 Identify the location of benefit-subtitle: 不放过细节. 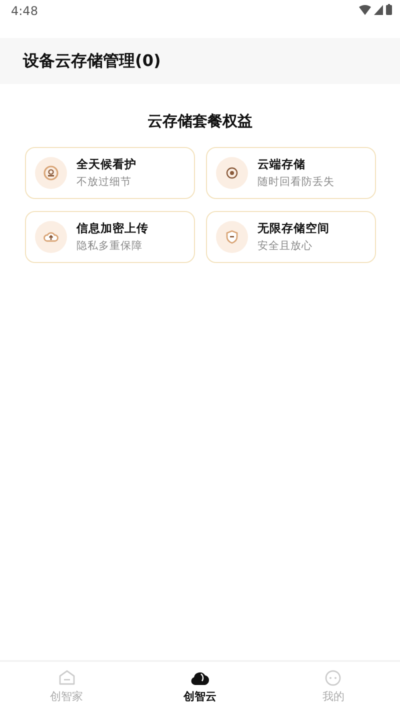
(104, 182).